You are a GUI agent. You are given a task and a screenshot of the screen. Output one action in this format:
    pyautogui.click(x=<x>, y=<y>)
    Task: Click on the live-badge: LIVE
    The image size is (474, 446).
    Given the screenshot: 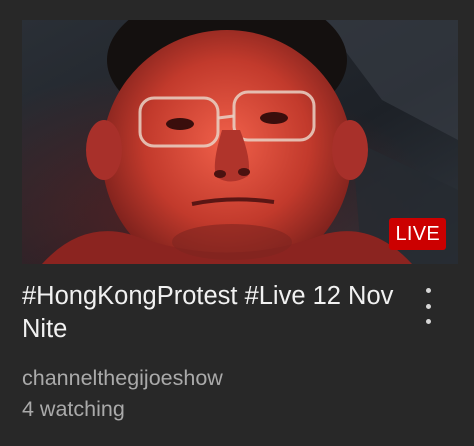 What is the action you would take?
    pyautogui.click(x=417, y=234)
    